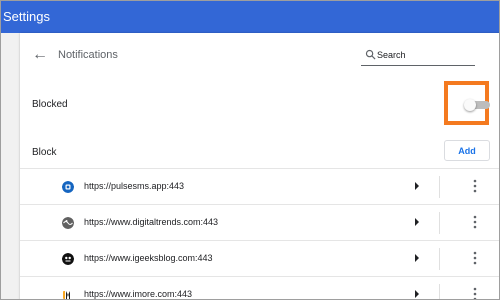  Describe the element at coordinates (134, 186) in the screenshot. I see `site-url: https://pulsesms.app:443` at that location.